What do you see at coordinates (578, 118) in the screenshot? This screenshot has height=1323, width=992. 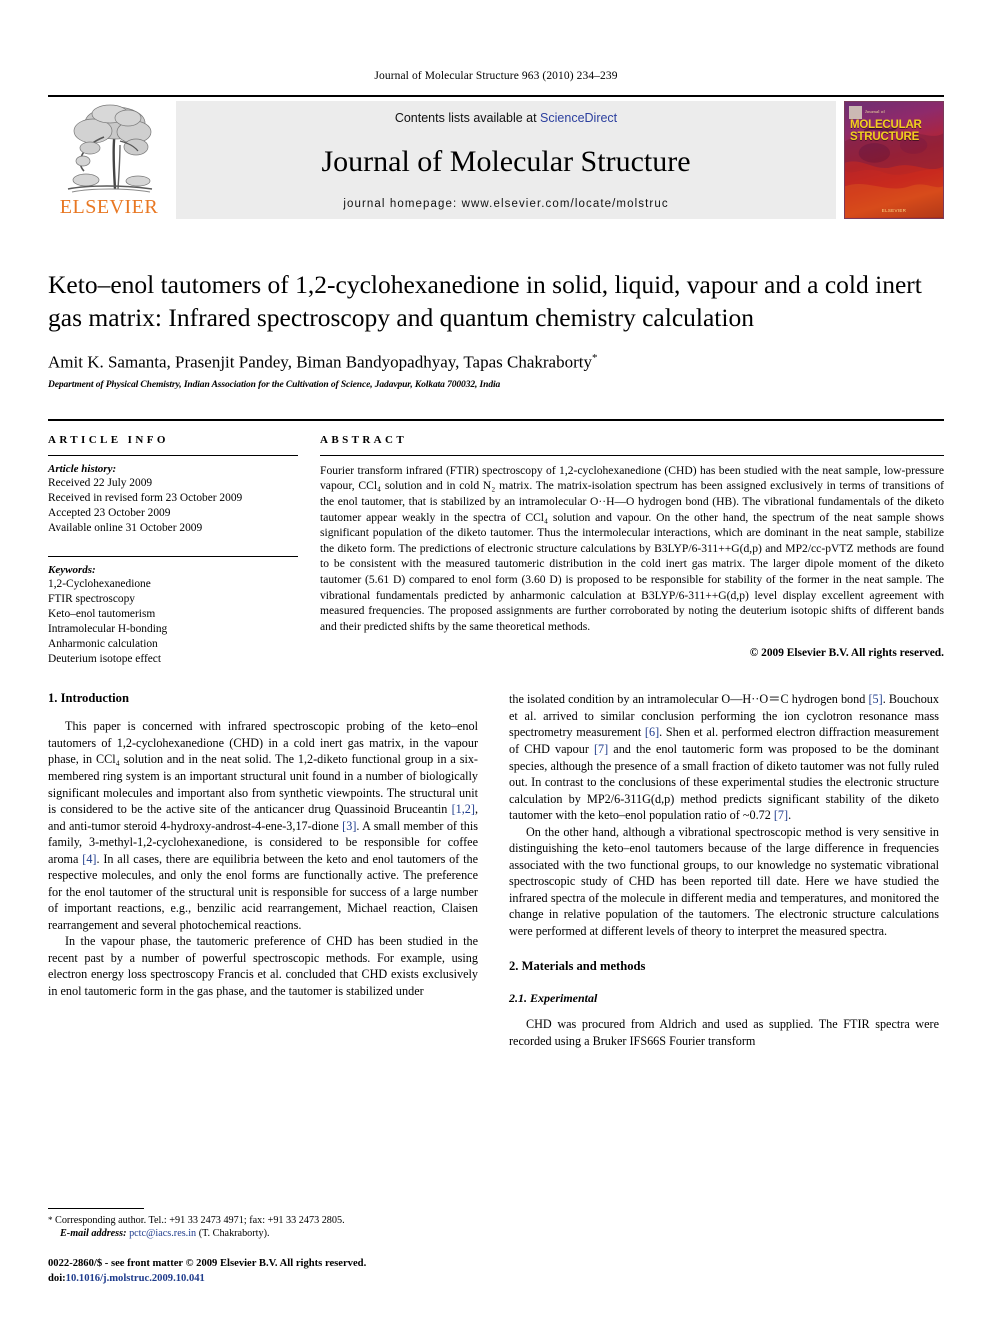 I see `sciencedirect-link: ScienceDirect` at bounding box center [578, 118].